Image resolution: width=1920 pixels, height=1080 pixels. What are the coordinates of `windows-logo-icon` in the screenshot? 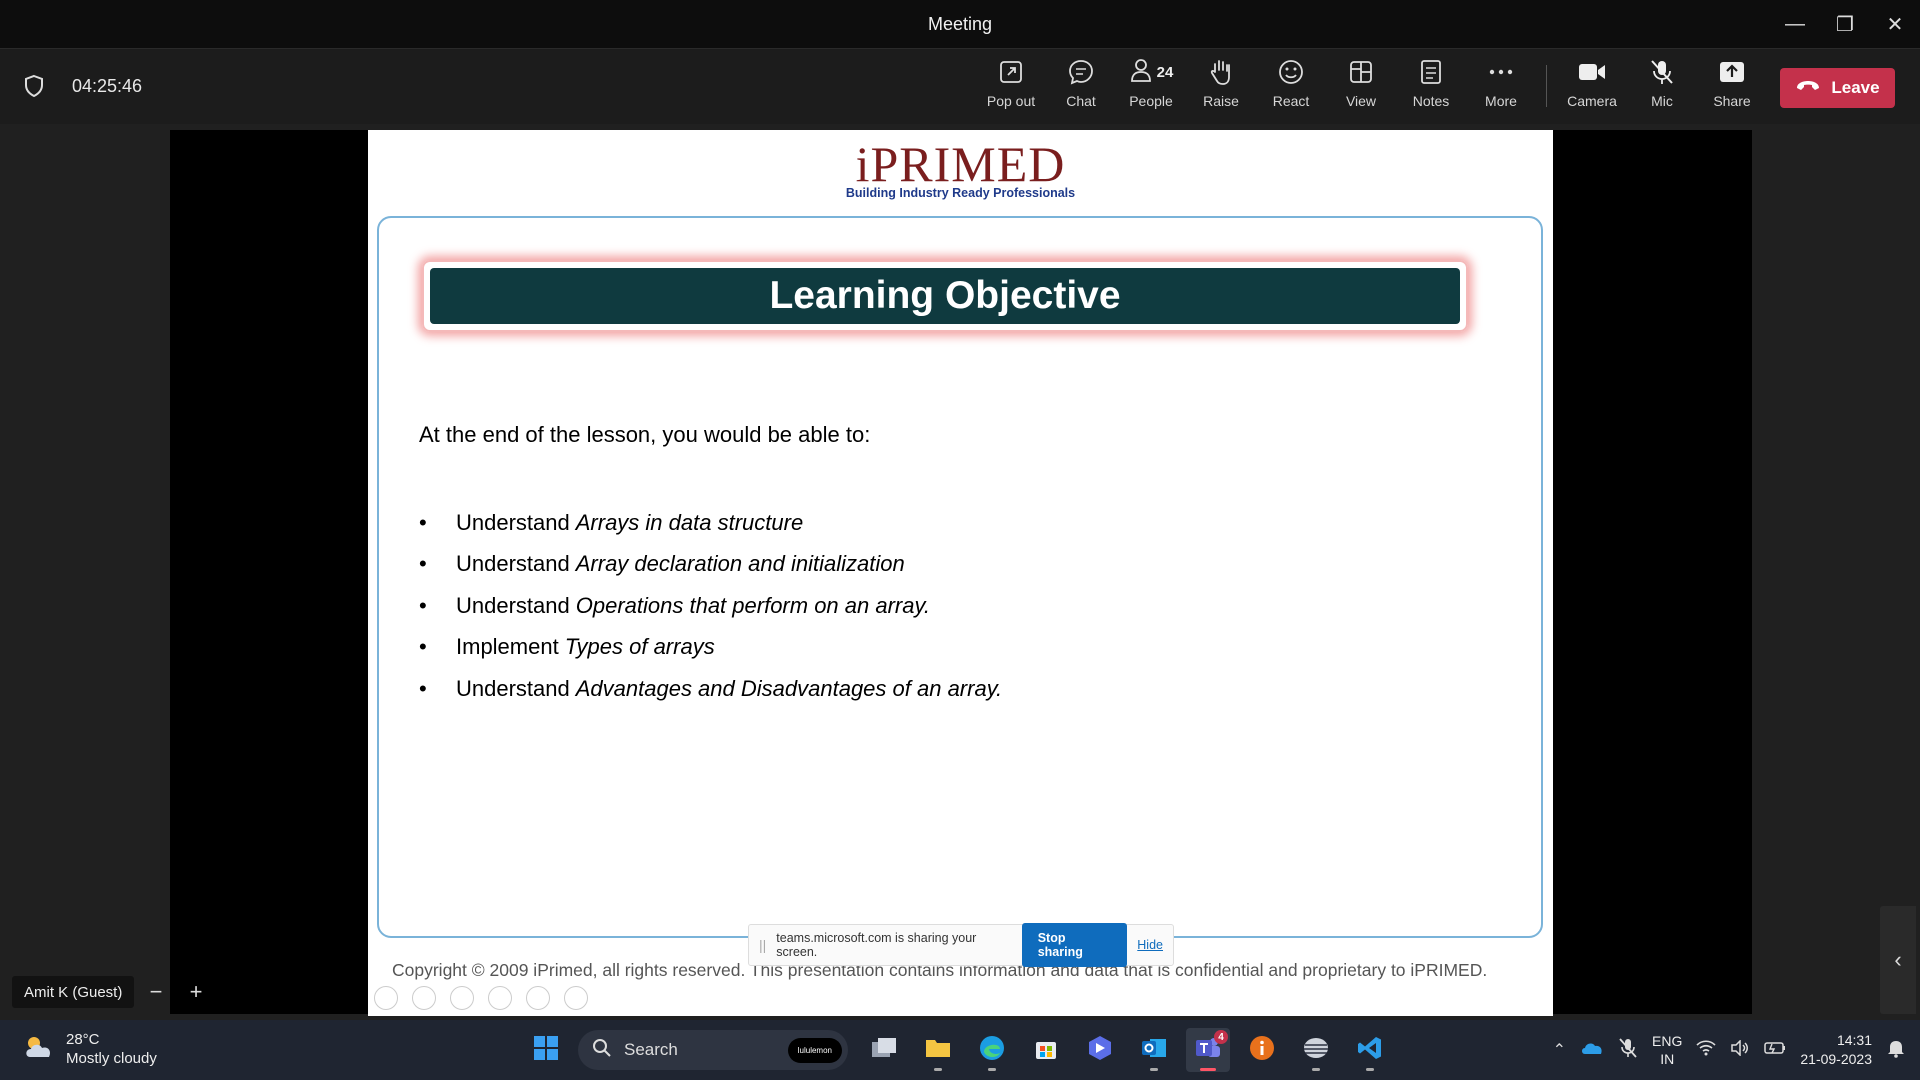 It's located at (546, 1050).